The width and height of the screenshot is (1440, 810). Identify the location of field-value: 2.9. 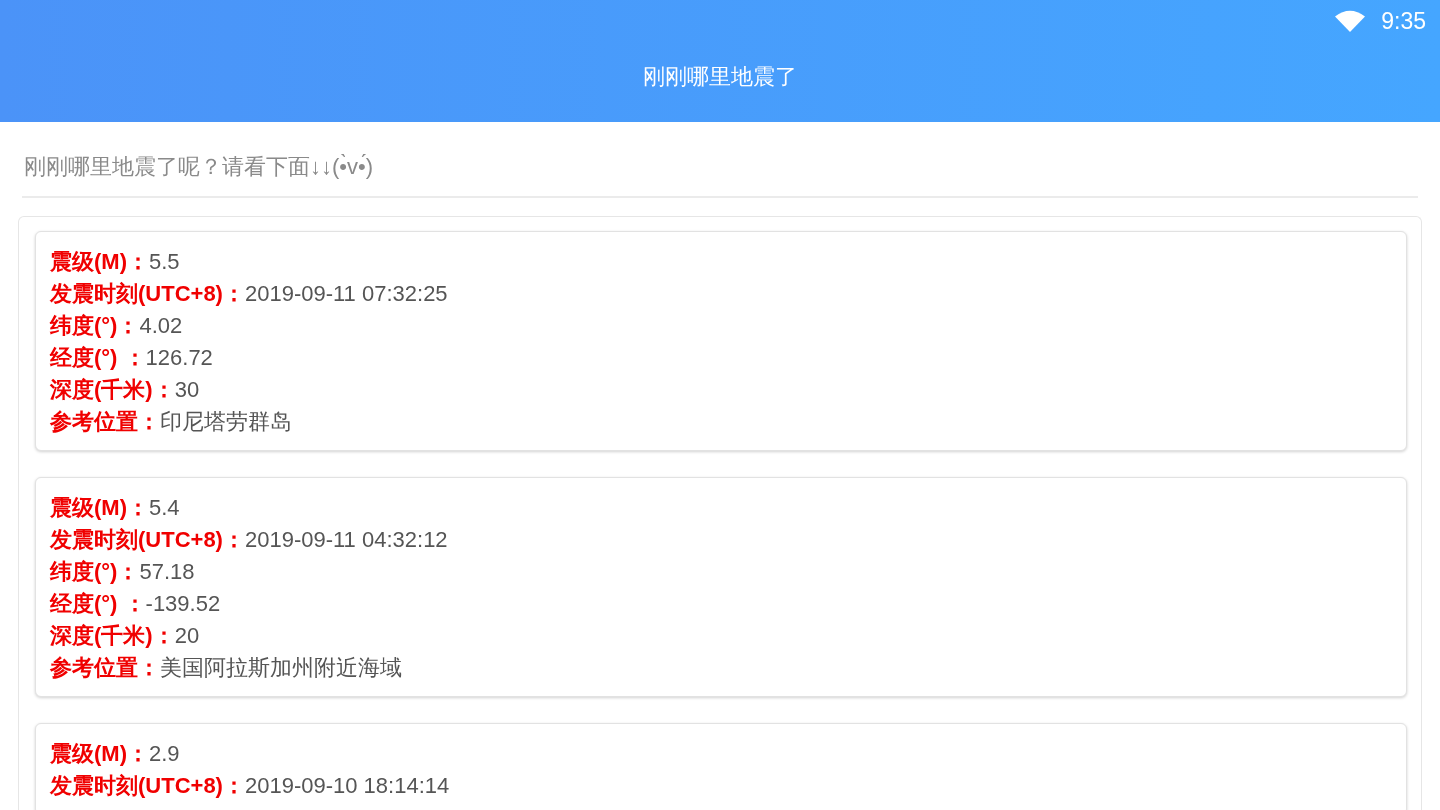
(164, 753).